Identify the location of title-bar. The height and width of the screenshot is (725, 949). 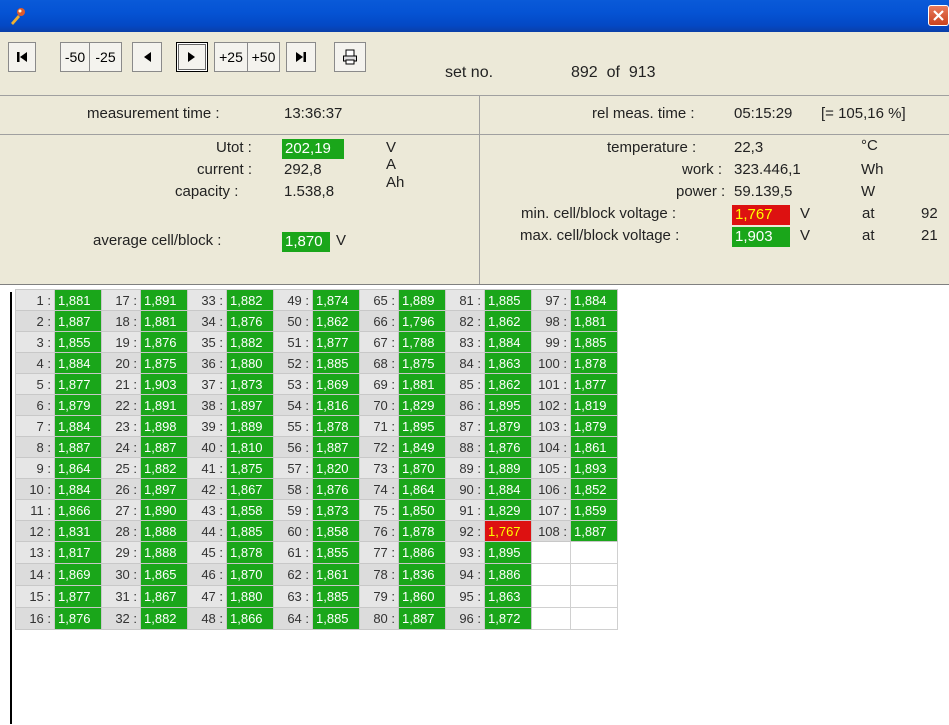
(474, 16).